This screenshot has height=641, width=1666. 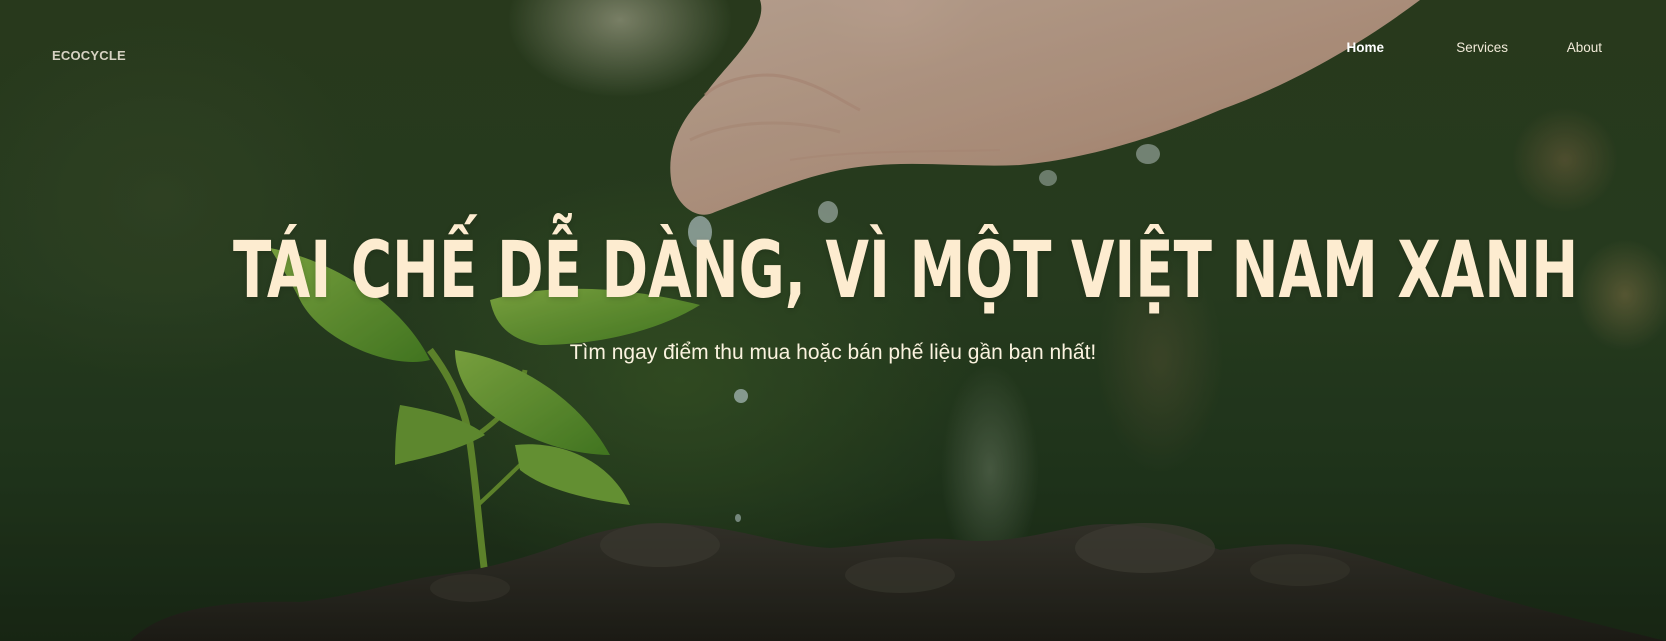 What do you see at coordinates (89, 55) in the screenshot?
I see `brand-logo: ECOCYCLE` at bounding box center [89, 55].